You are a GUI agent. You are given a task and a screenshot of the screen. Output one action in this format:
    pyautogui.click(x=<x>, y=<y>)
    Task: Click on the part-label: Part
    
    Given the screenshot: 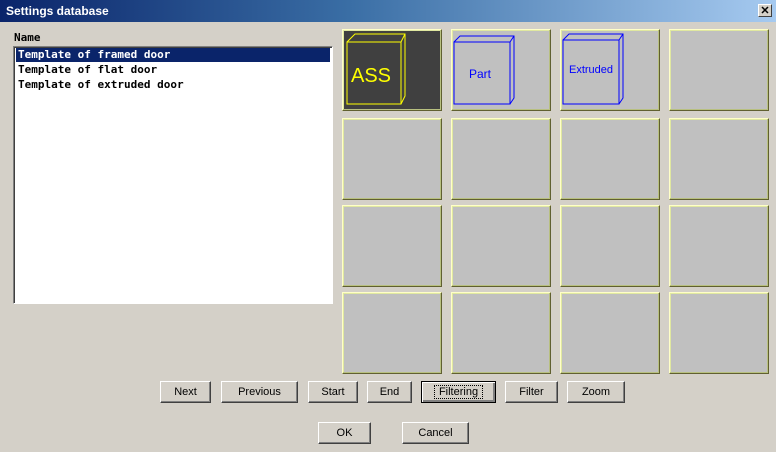 What is the action you would take?
    pyautogui.click(x=480, y=74)
    